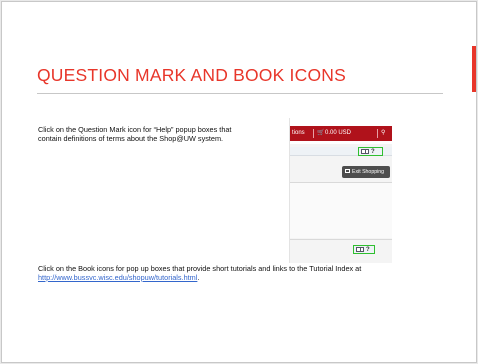 This screenshot has width=478, height=364. Describe the element at coordinates (198, 277) in the screenshot. I see `paragraph-book-suffix: .` at that location.